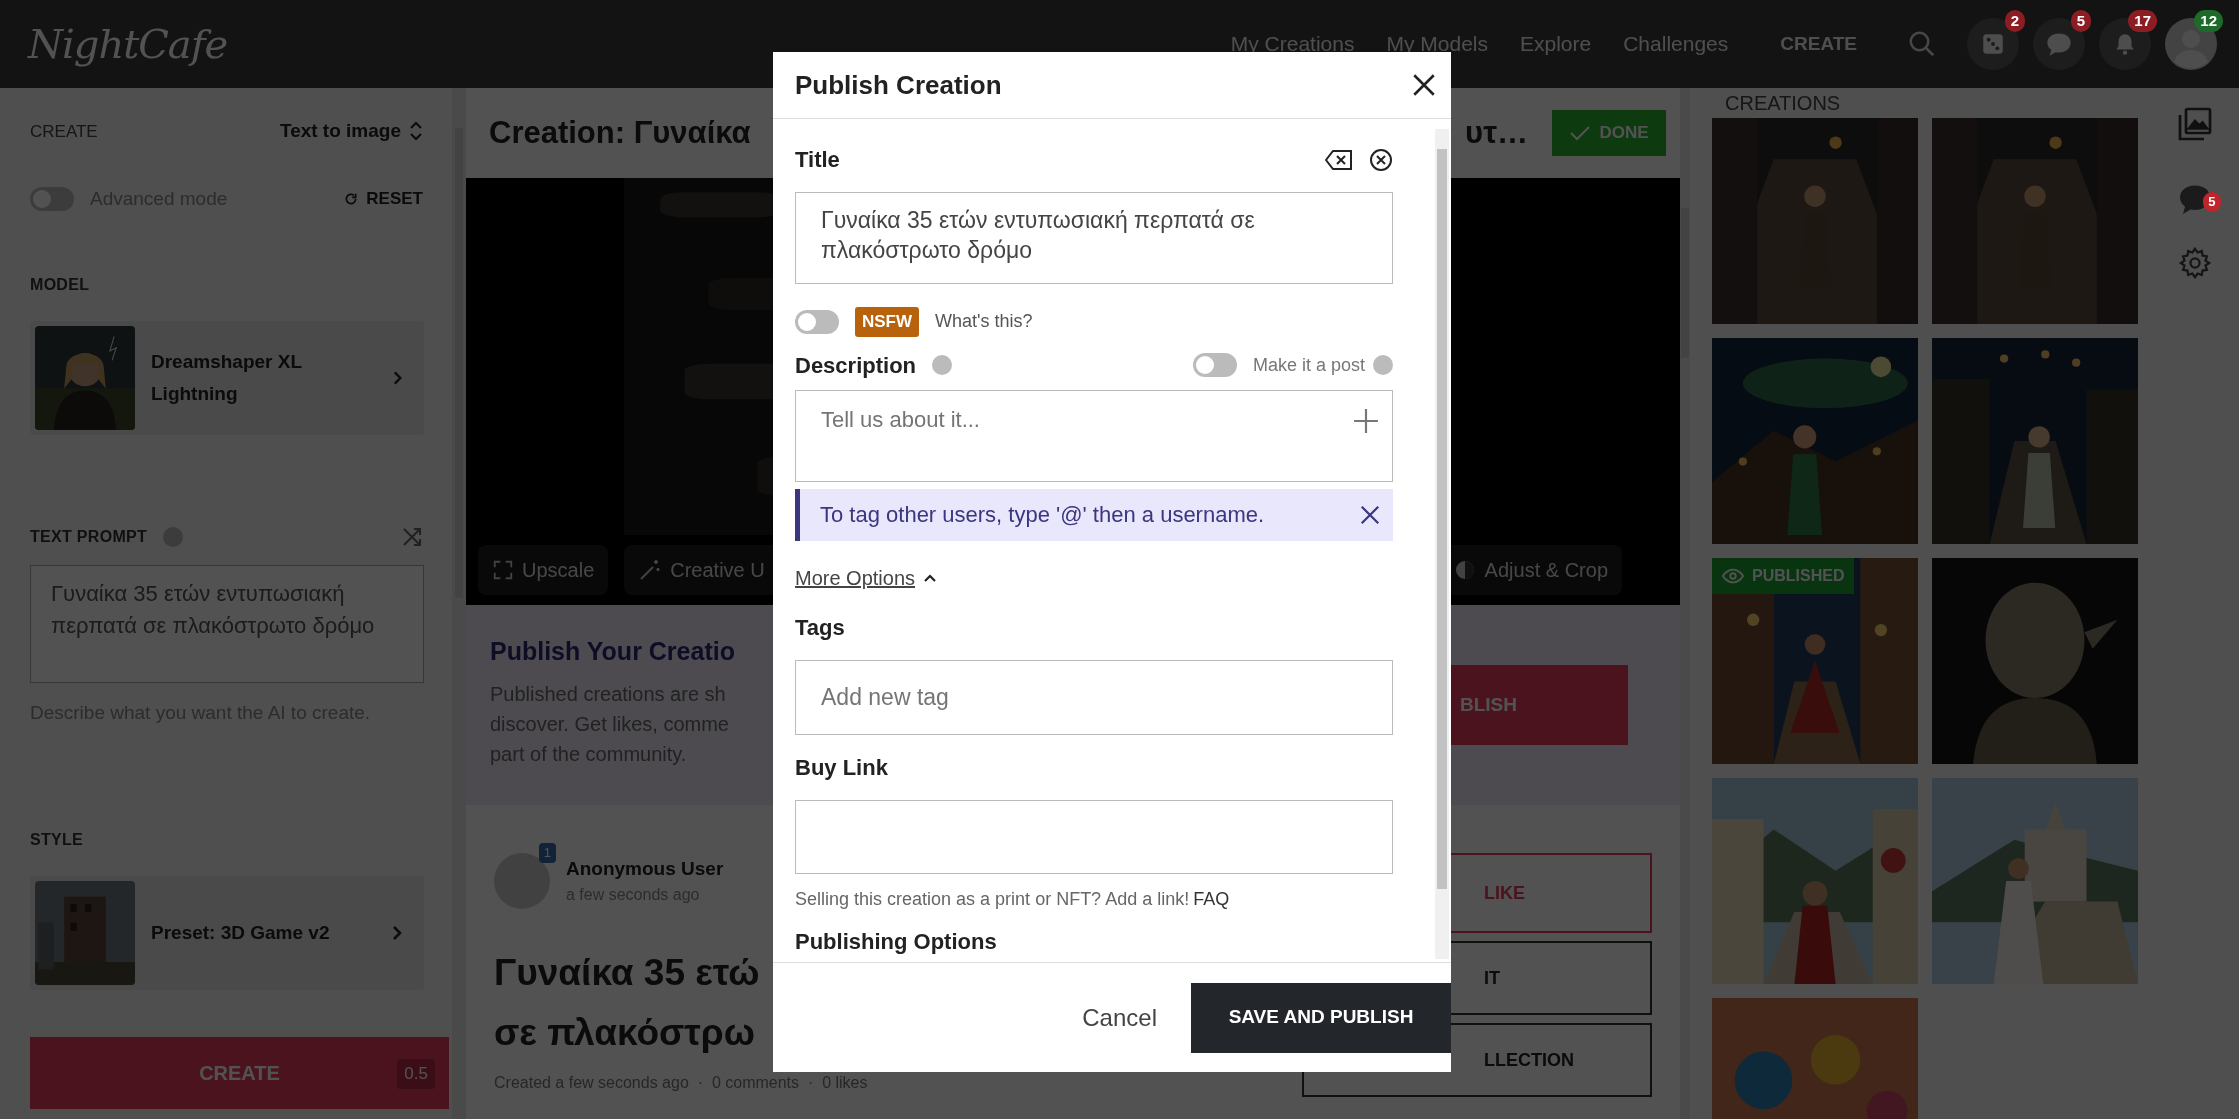 The image size is (2239, 1119). I want to click on help-text: Selling this creation as a print or NFT? Add a link!, so click(992, 899).